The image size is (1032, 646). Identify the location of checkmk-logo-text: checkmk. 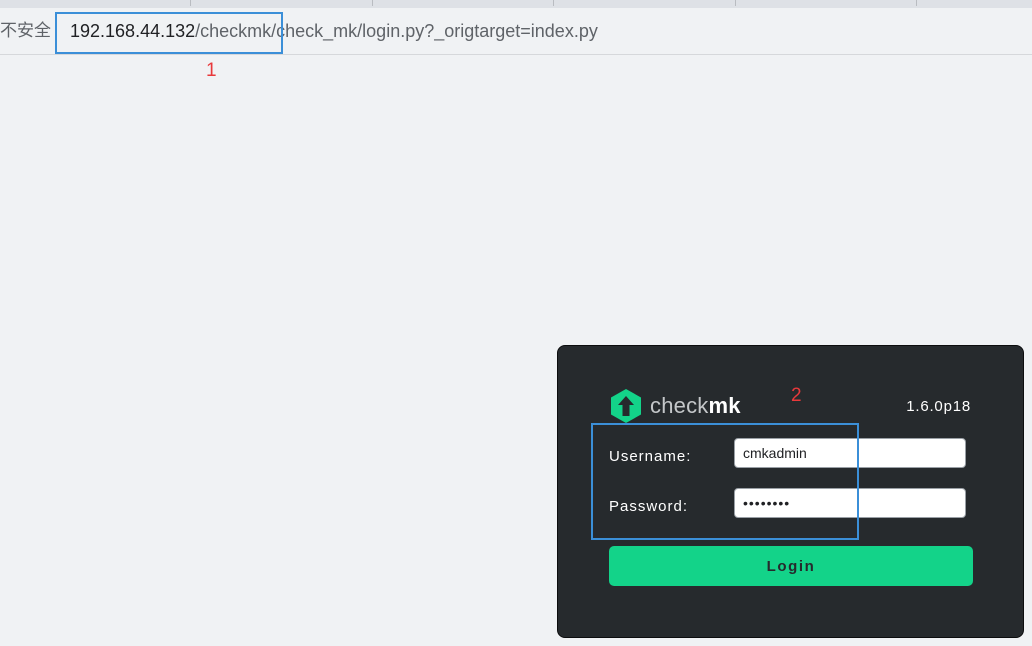
(695, 406).